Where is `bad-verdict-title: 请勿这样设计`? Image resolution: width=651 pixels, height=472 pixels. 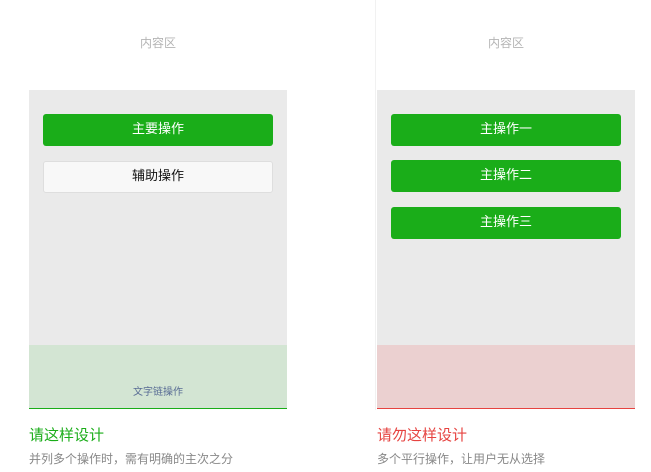
bad-verdict-title: 请勿这样设计 is located at coordinates (422, 435).